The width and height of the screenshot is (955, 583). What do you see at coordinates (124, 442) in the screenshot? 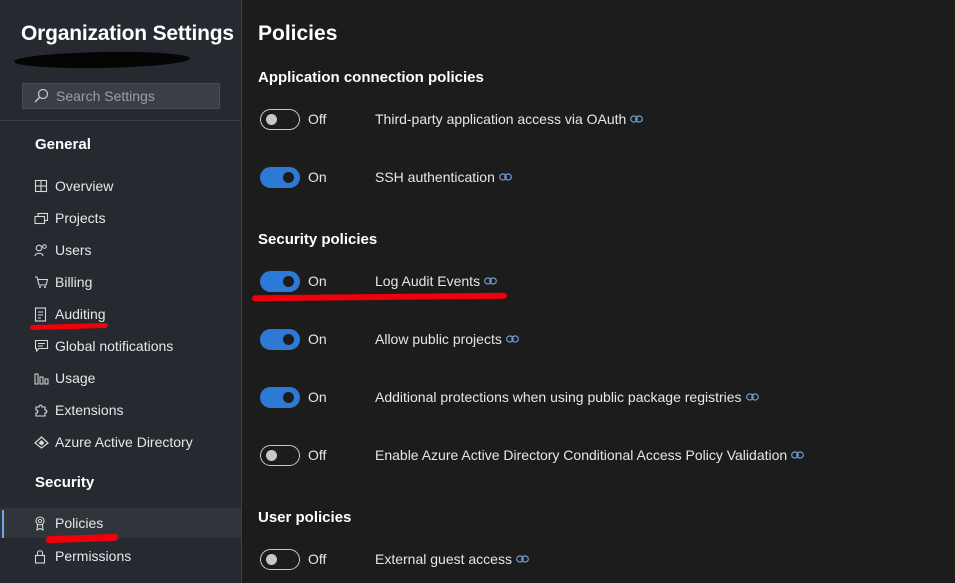
I see `sidebar-item-label: Azure Active Directory` at bounding box center [124, 442].